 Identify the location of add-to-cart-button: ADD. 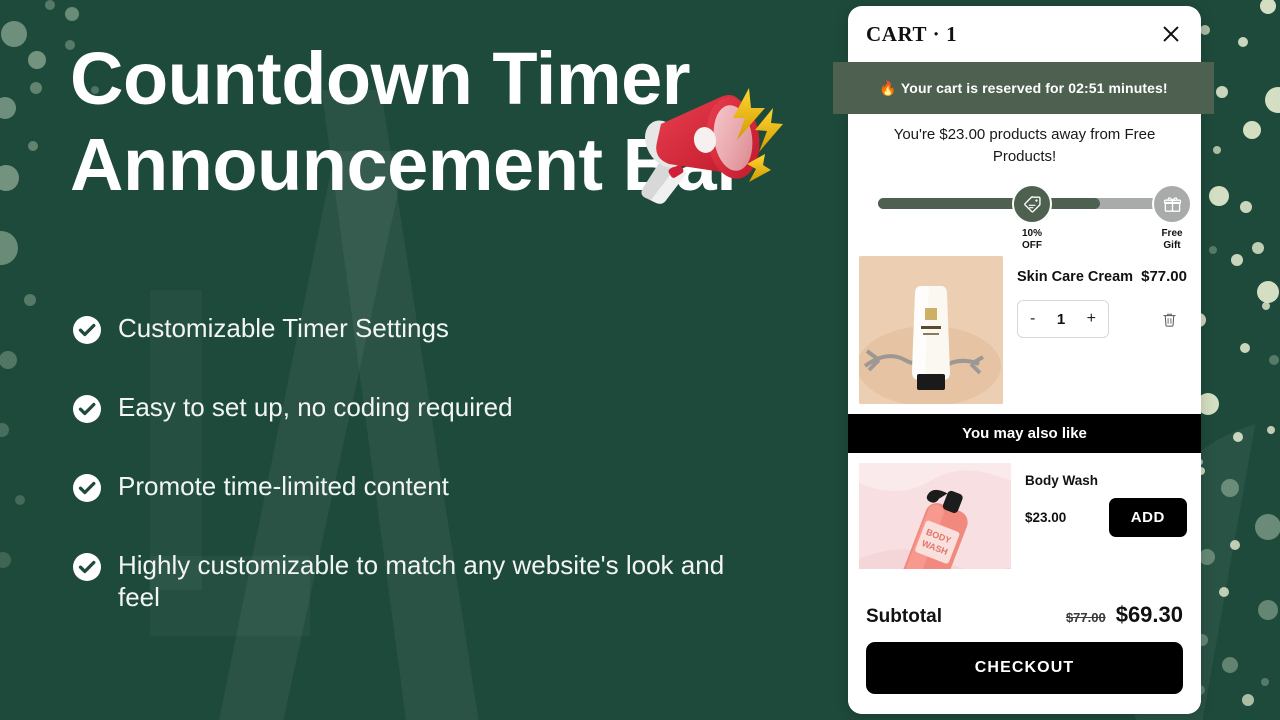
(1147, 517).